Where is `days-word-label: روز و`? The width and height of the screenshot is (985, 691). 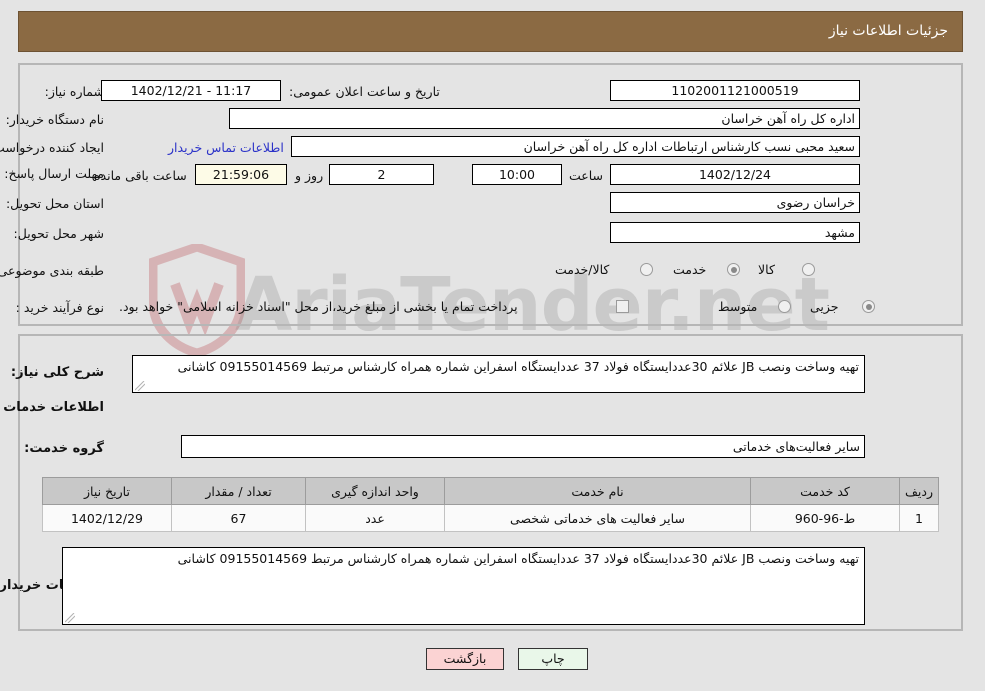 days-word-label: روز و is located at coordinates (310, 175).